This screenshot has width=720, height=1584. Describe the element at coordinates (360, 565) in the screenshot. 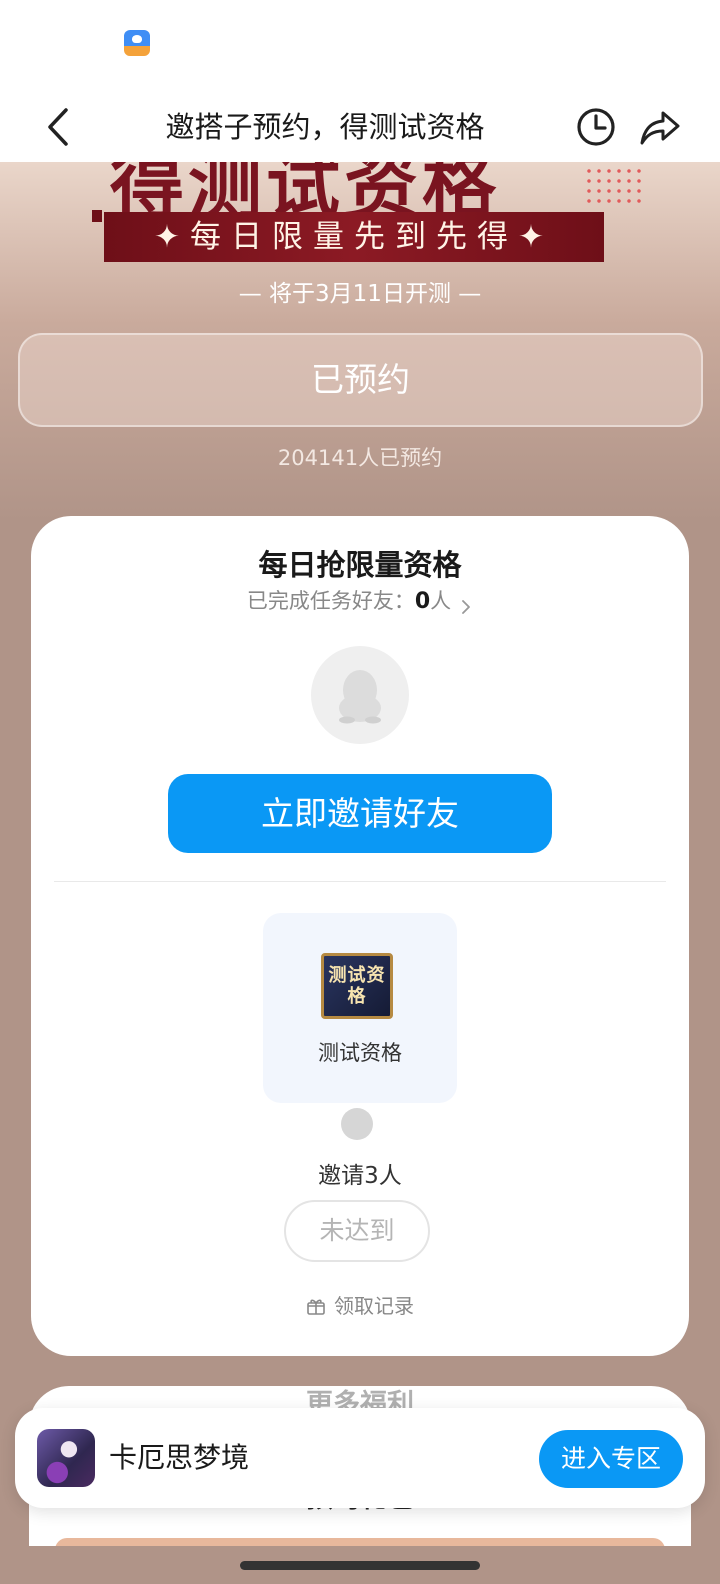

I see `card-title: 每日抢限量资格` at that location.